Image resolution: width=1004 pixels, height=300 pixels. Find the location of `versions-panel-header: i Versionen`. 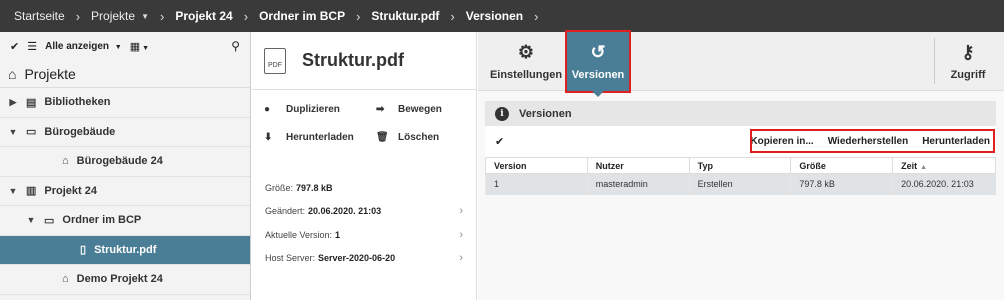

versions-panel-header: i Versionen is located at coordinates (740, 113).